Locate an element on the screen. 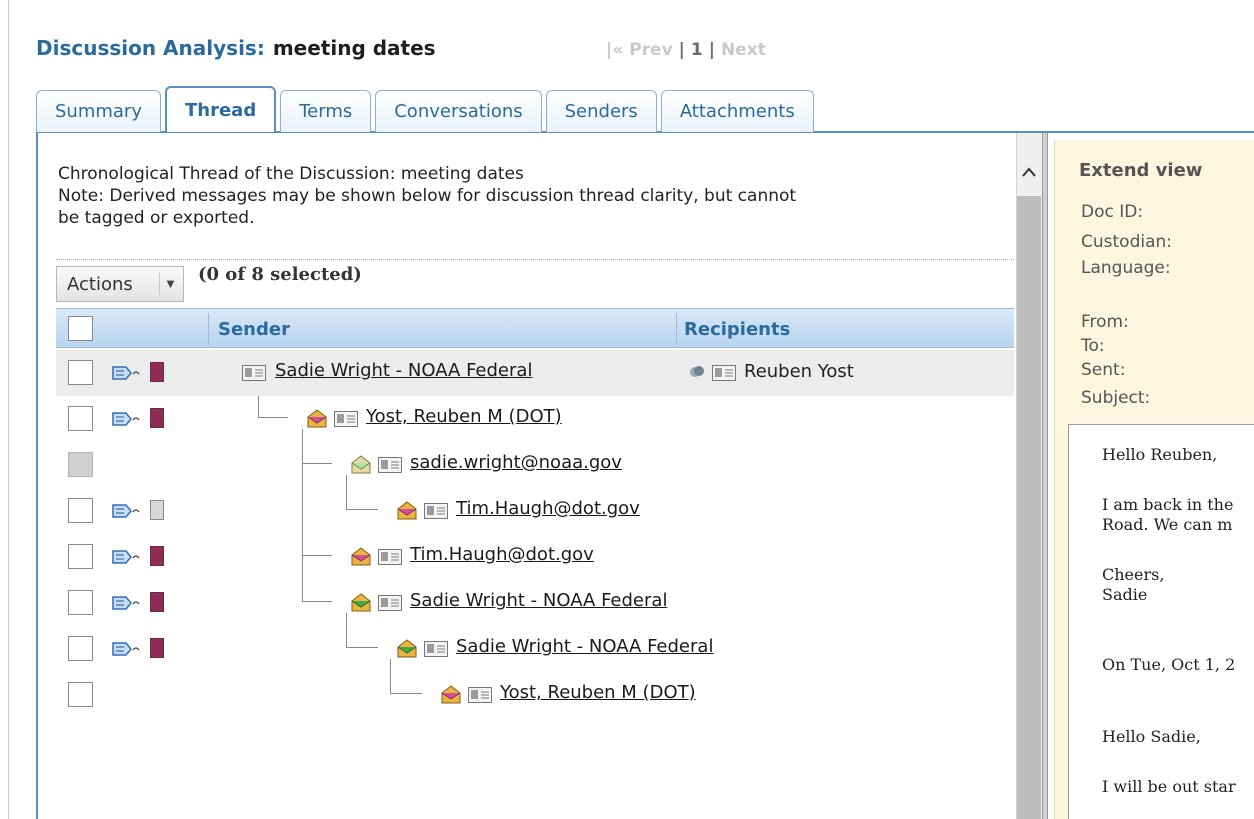  recipient-group-icon is located at coordinates (697, 371).